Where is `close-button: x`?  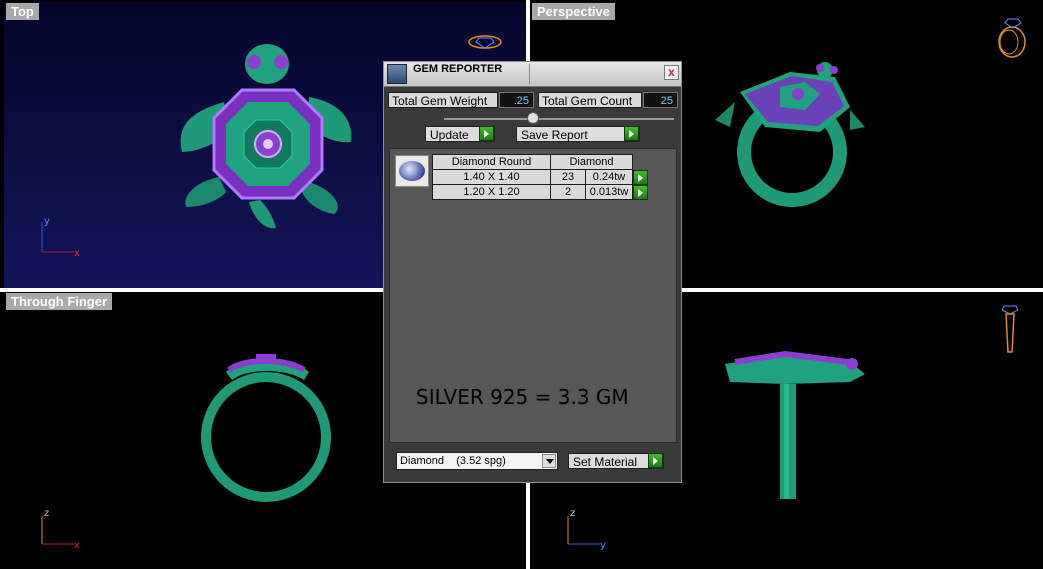
close-button: x is located at coordinates (671, 72).